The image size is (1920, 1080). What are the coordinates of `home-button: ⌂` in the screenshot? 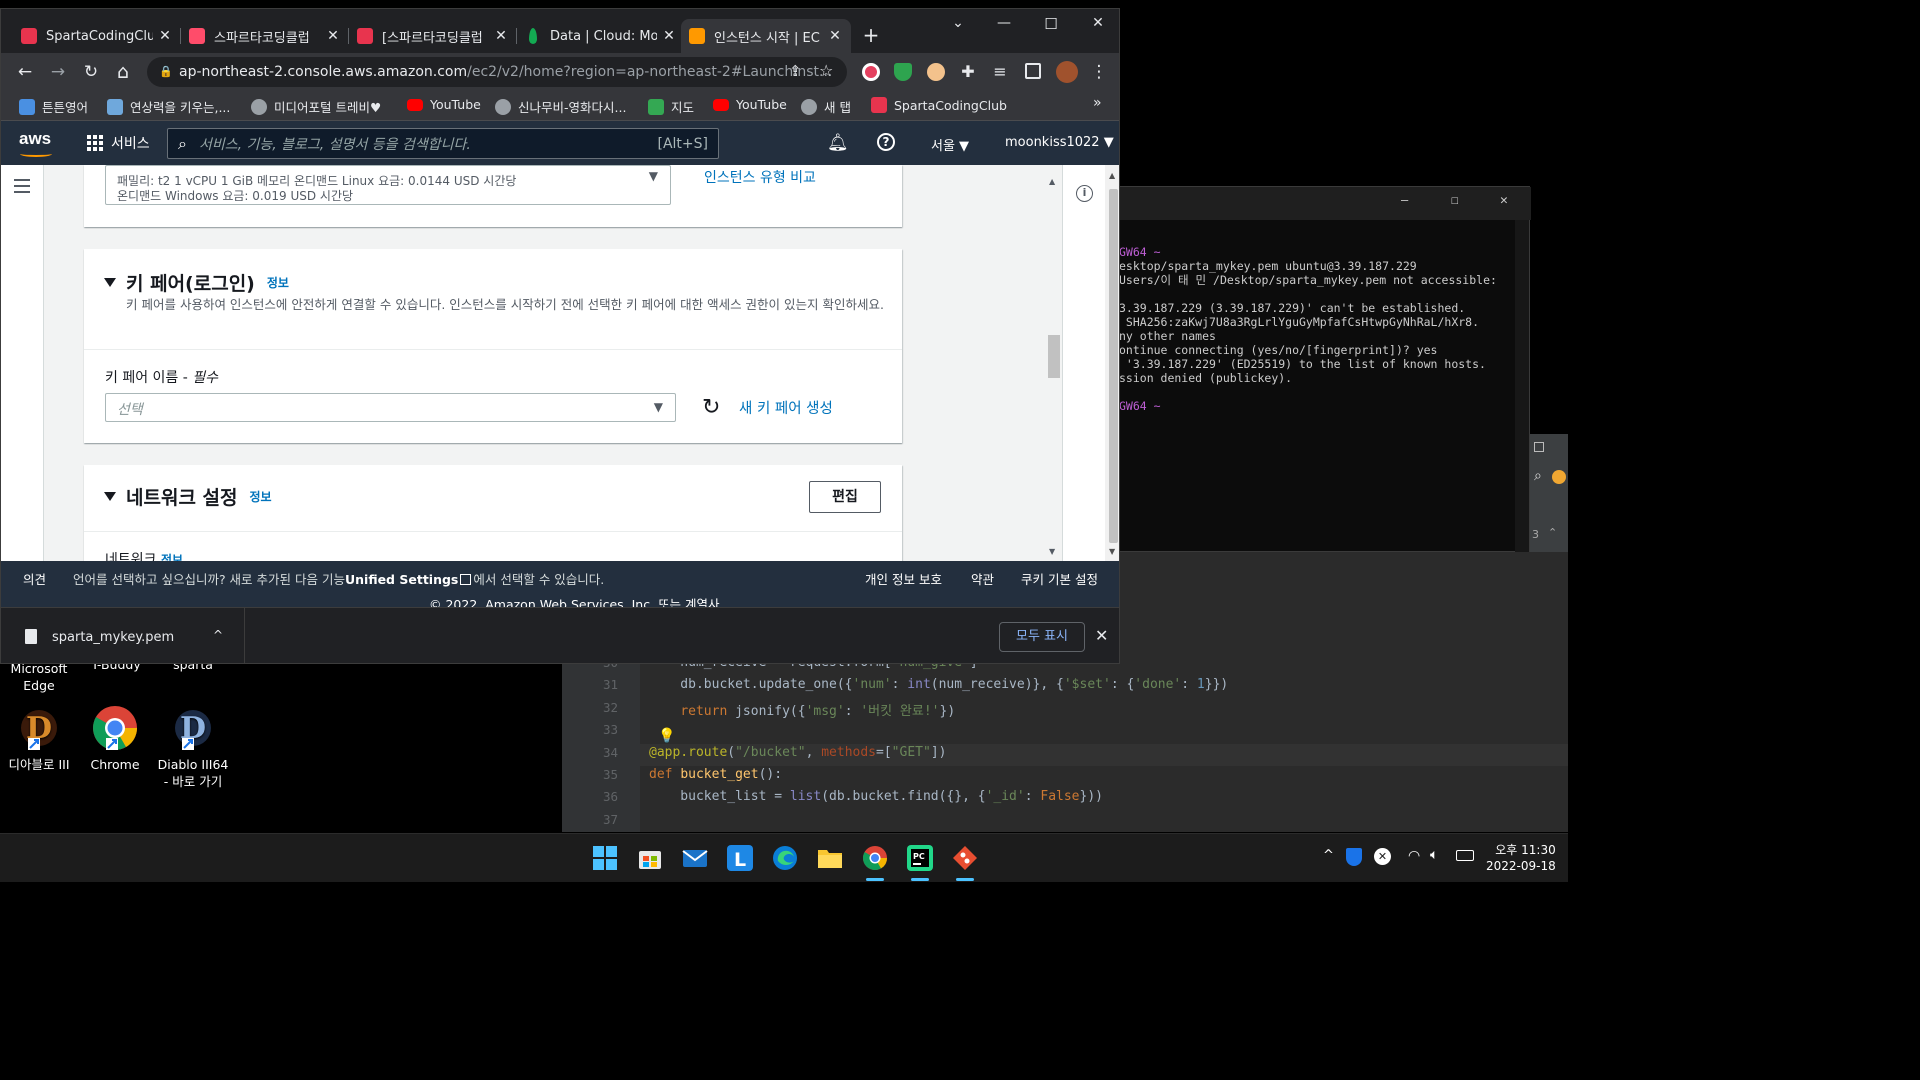 It's located at (123, 72).